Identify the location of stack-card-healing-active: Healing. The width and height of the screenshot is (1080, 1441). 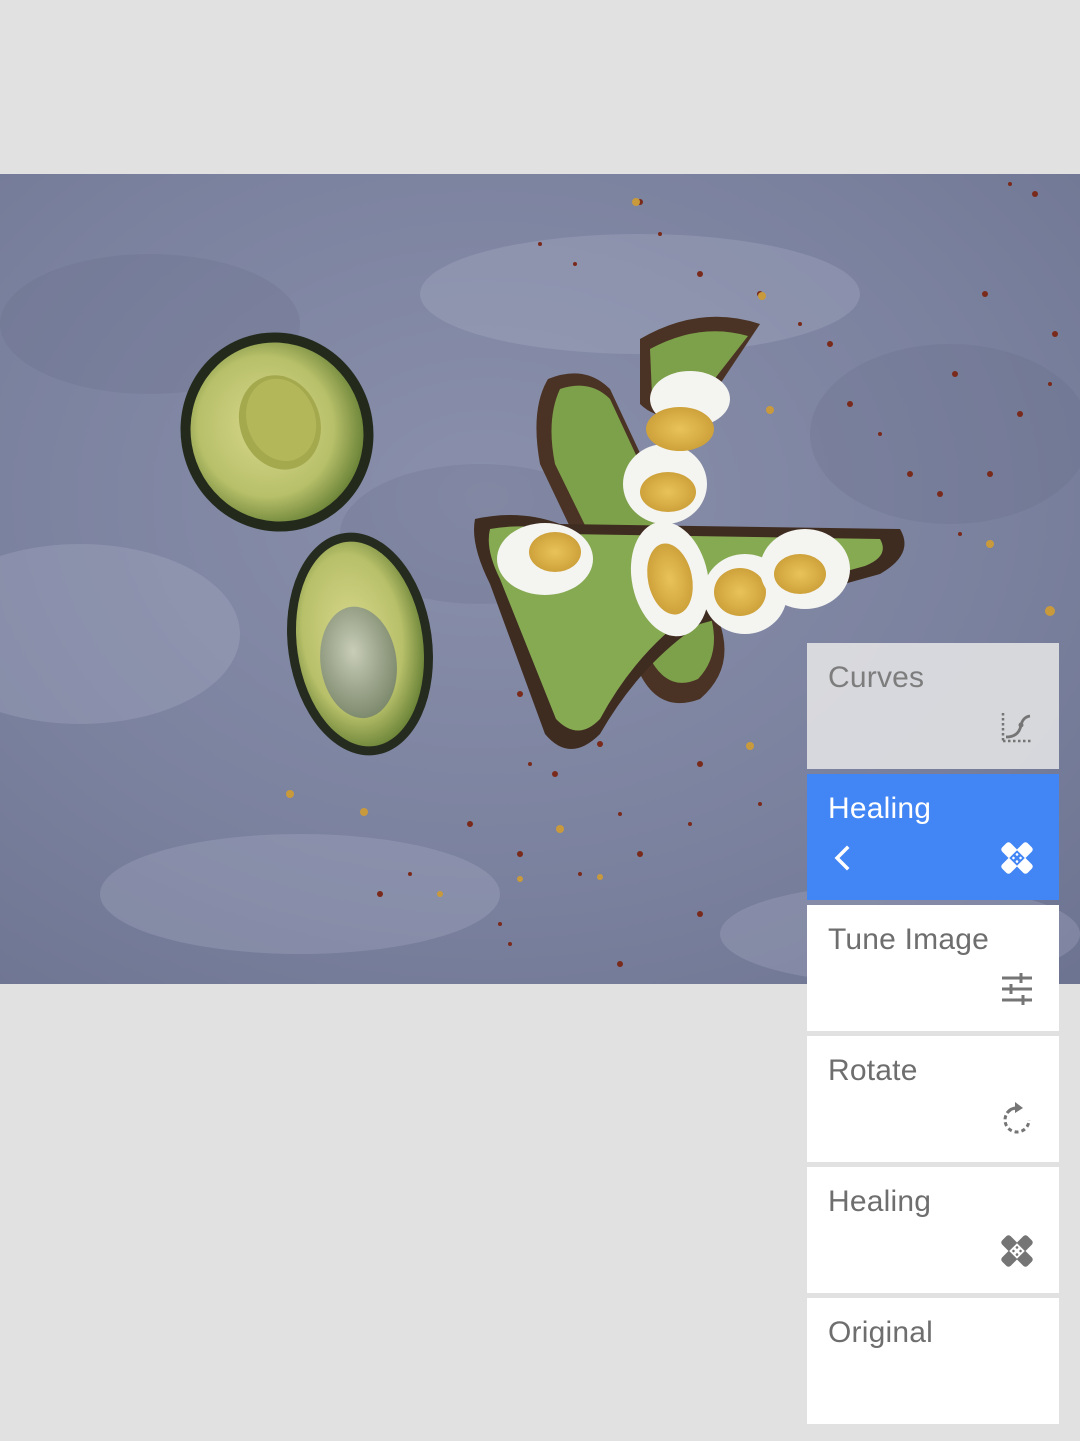
(933, 837).